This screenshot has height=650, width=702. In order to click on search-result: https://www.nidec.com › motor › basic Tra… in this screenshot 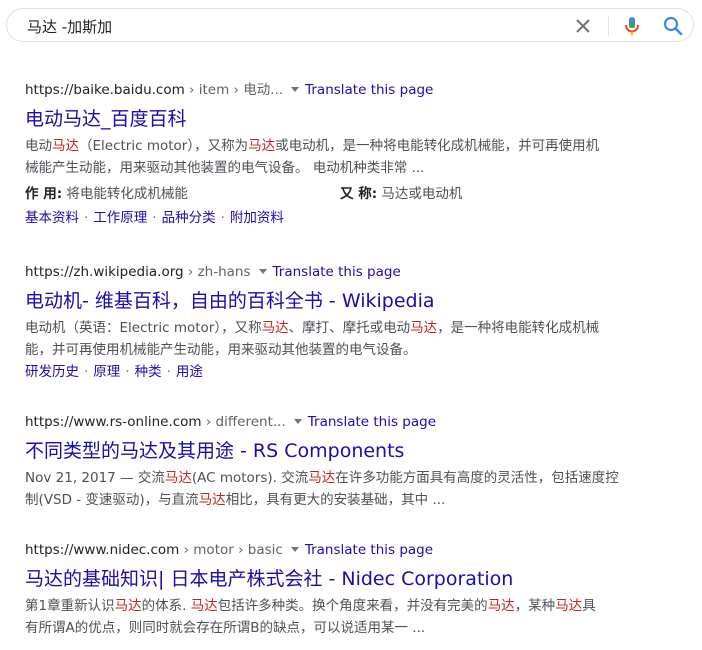, I will do `click(335, 589)`.